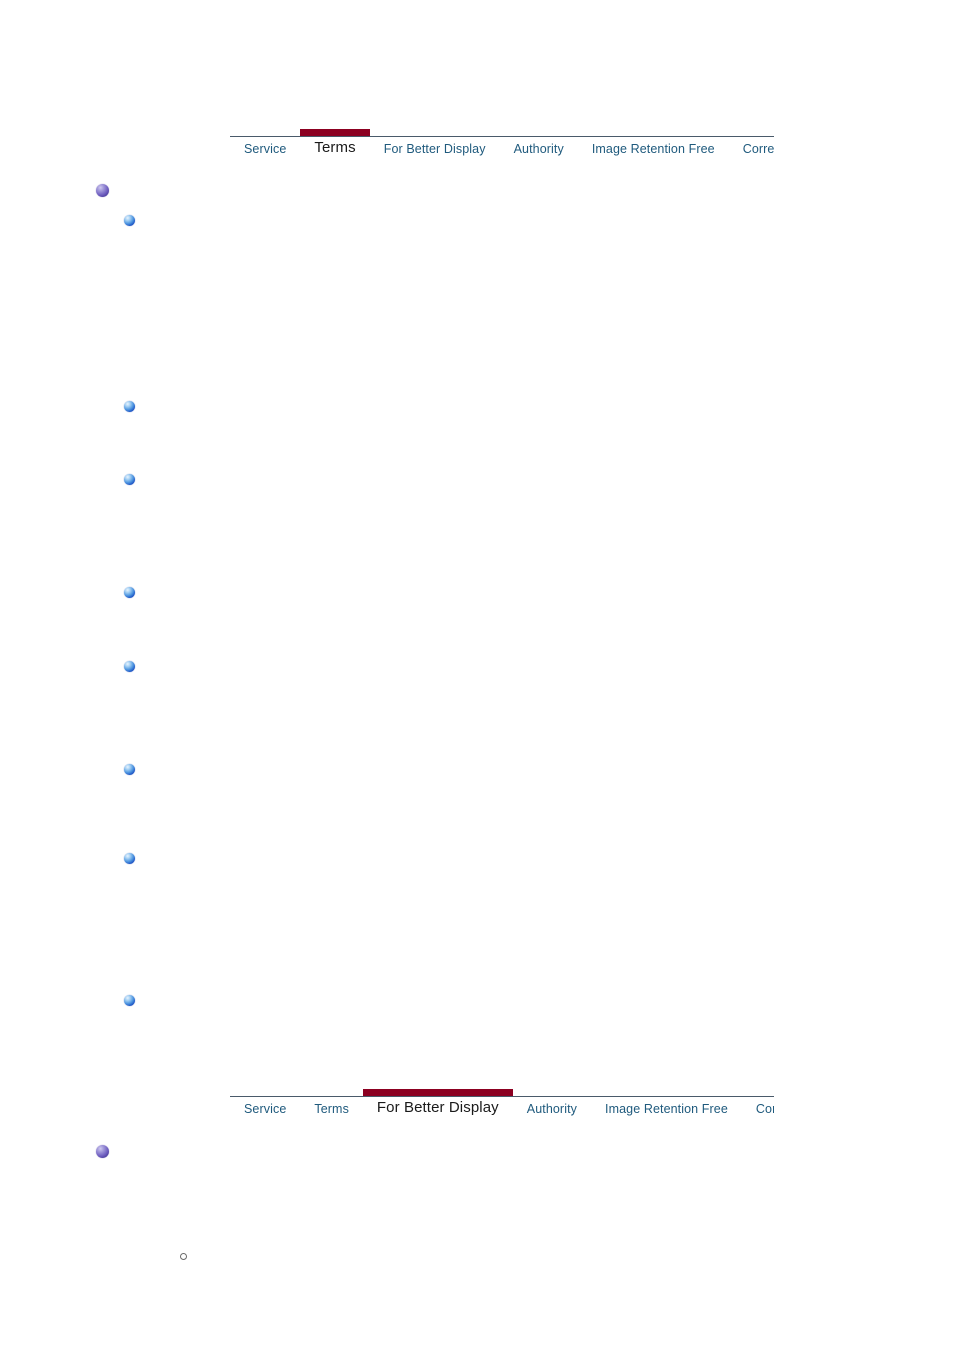 The image size is (954, 1350). What do you see at coordinates (265, 1092) in the screenshot?
I see `tab2-service-indicator` at bounding box center [265, 1092].